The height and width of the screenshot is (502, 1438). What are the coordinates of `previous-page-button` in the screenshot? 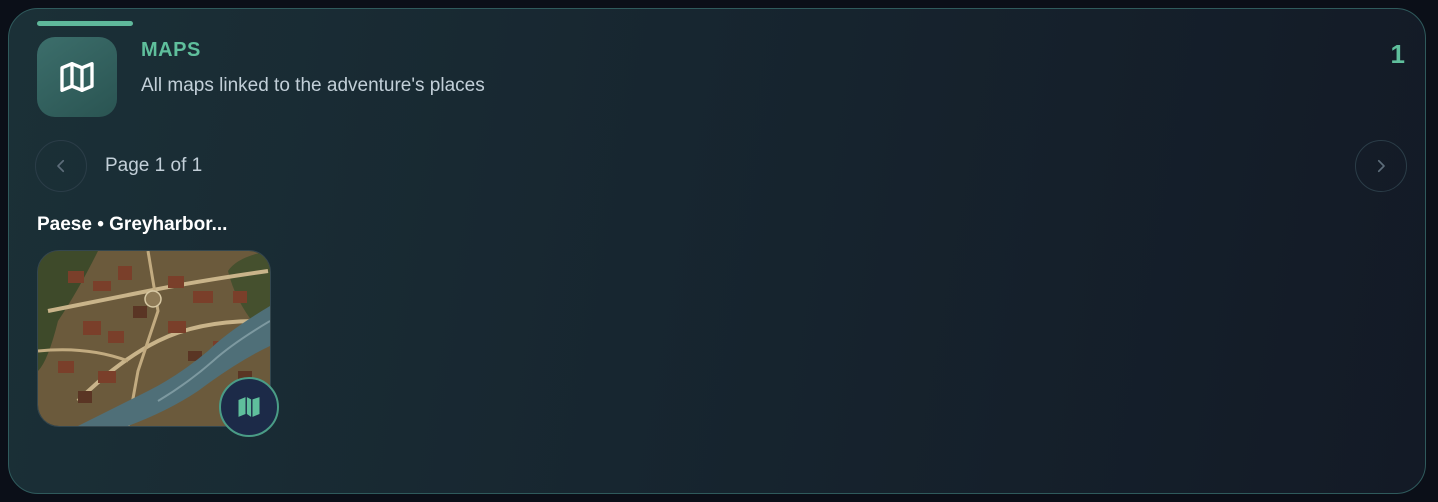 It's located at (61, 166).